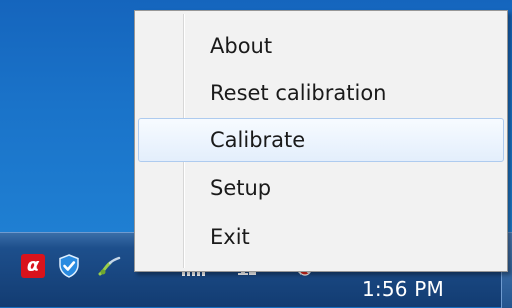 This screenshot has height=308, width=512. Describe the element at coordinates (321, 188) in the screenshot. I see `menu-item-setup: Setup` at that location.